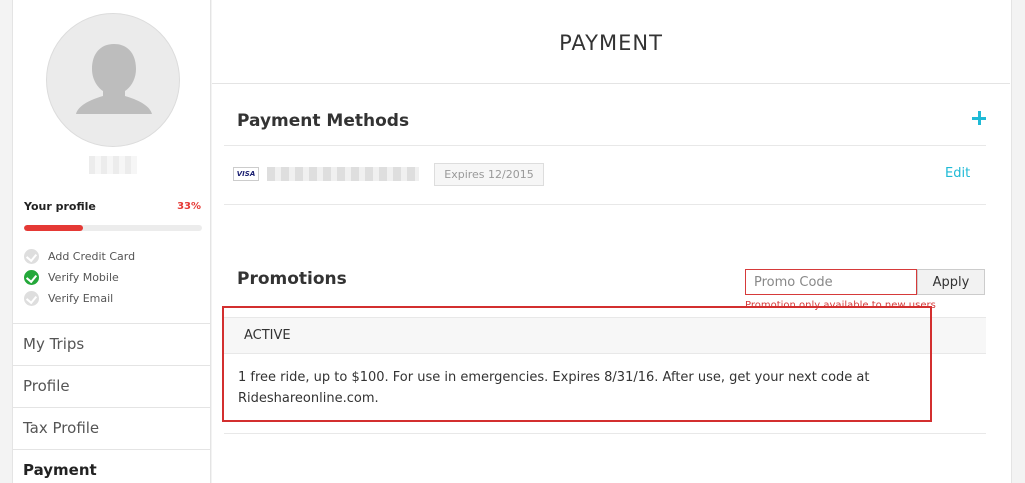  I want to click on profile-completion-label: Your profile, so click(60, 206).